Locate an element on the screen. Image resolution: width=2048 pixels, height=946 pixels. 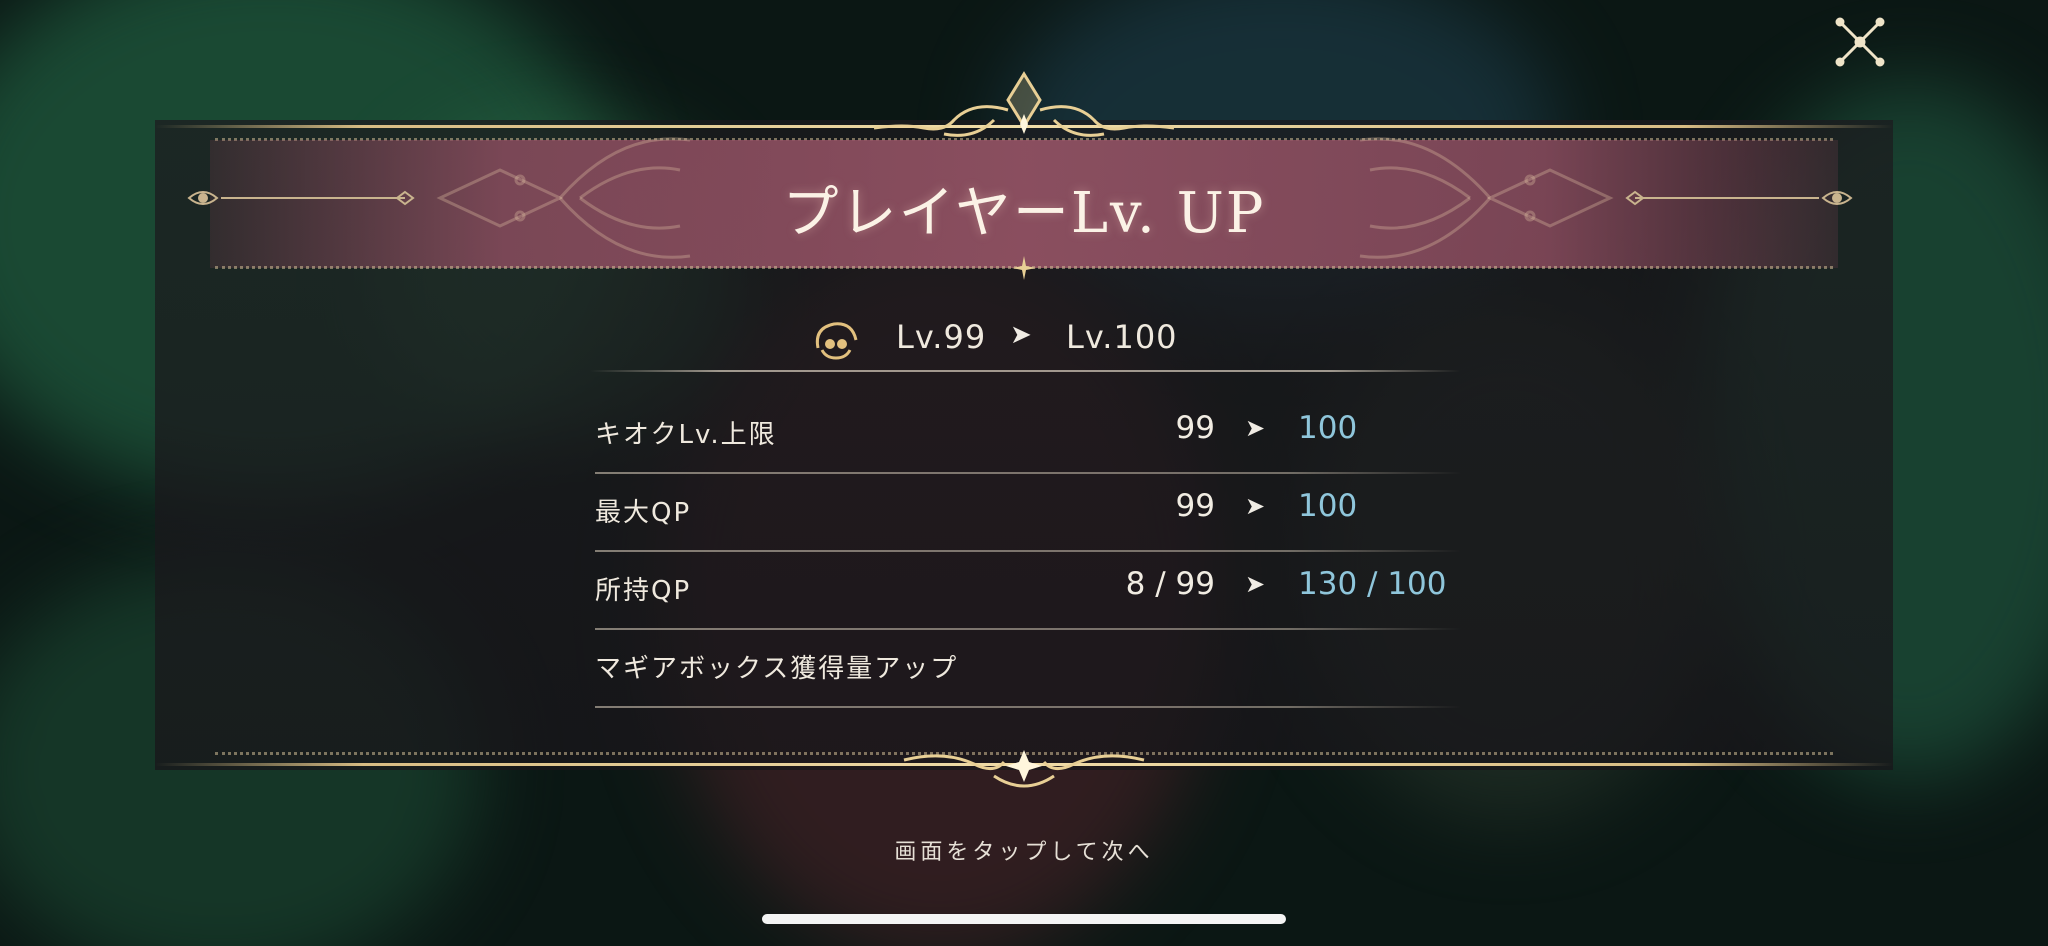
dialog-title: プレイヤーLv. UP is located at coordinates (1024, 213).